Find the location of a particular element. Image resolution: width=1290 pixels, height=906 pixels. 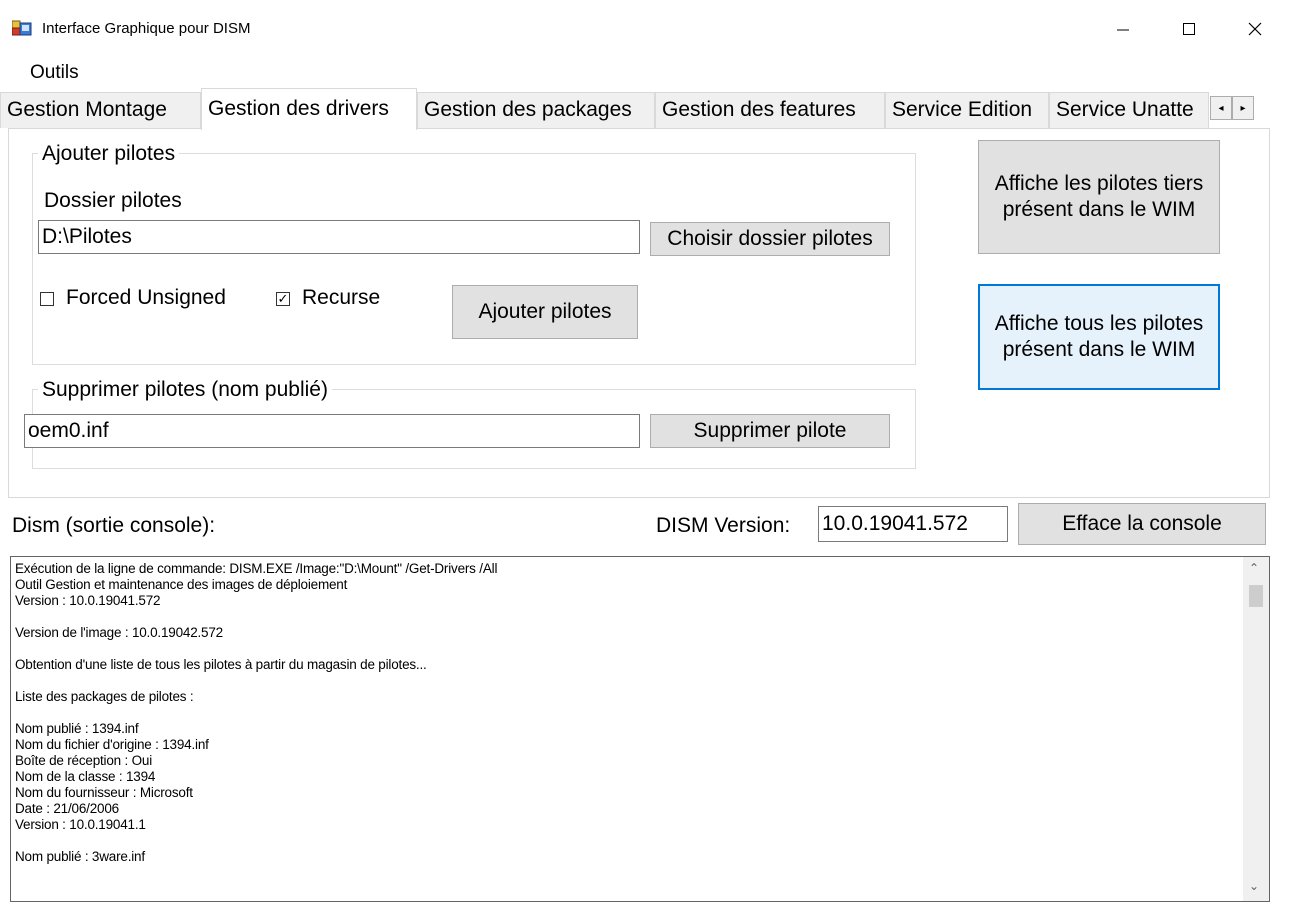

close-button is located at coordinates (1255, 29).